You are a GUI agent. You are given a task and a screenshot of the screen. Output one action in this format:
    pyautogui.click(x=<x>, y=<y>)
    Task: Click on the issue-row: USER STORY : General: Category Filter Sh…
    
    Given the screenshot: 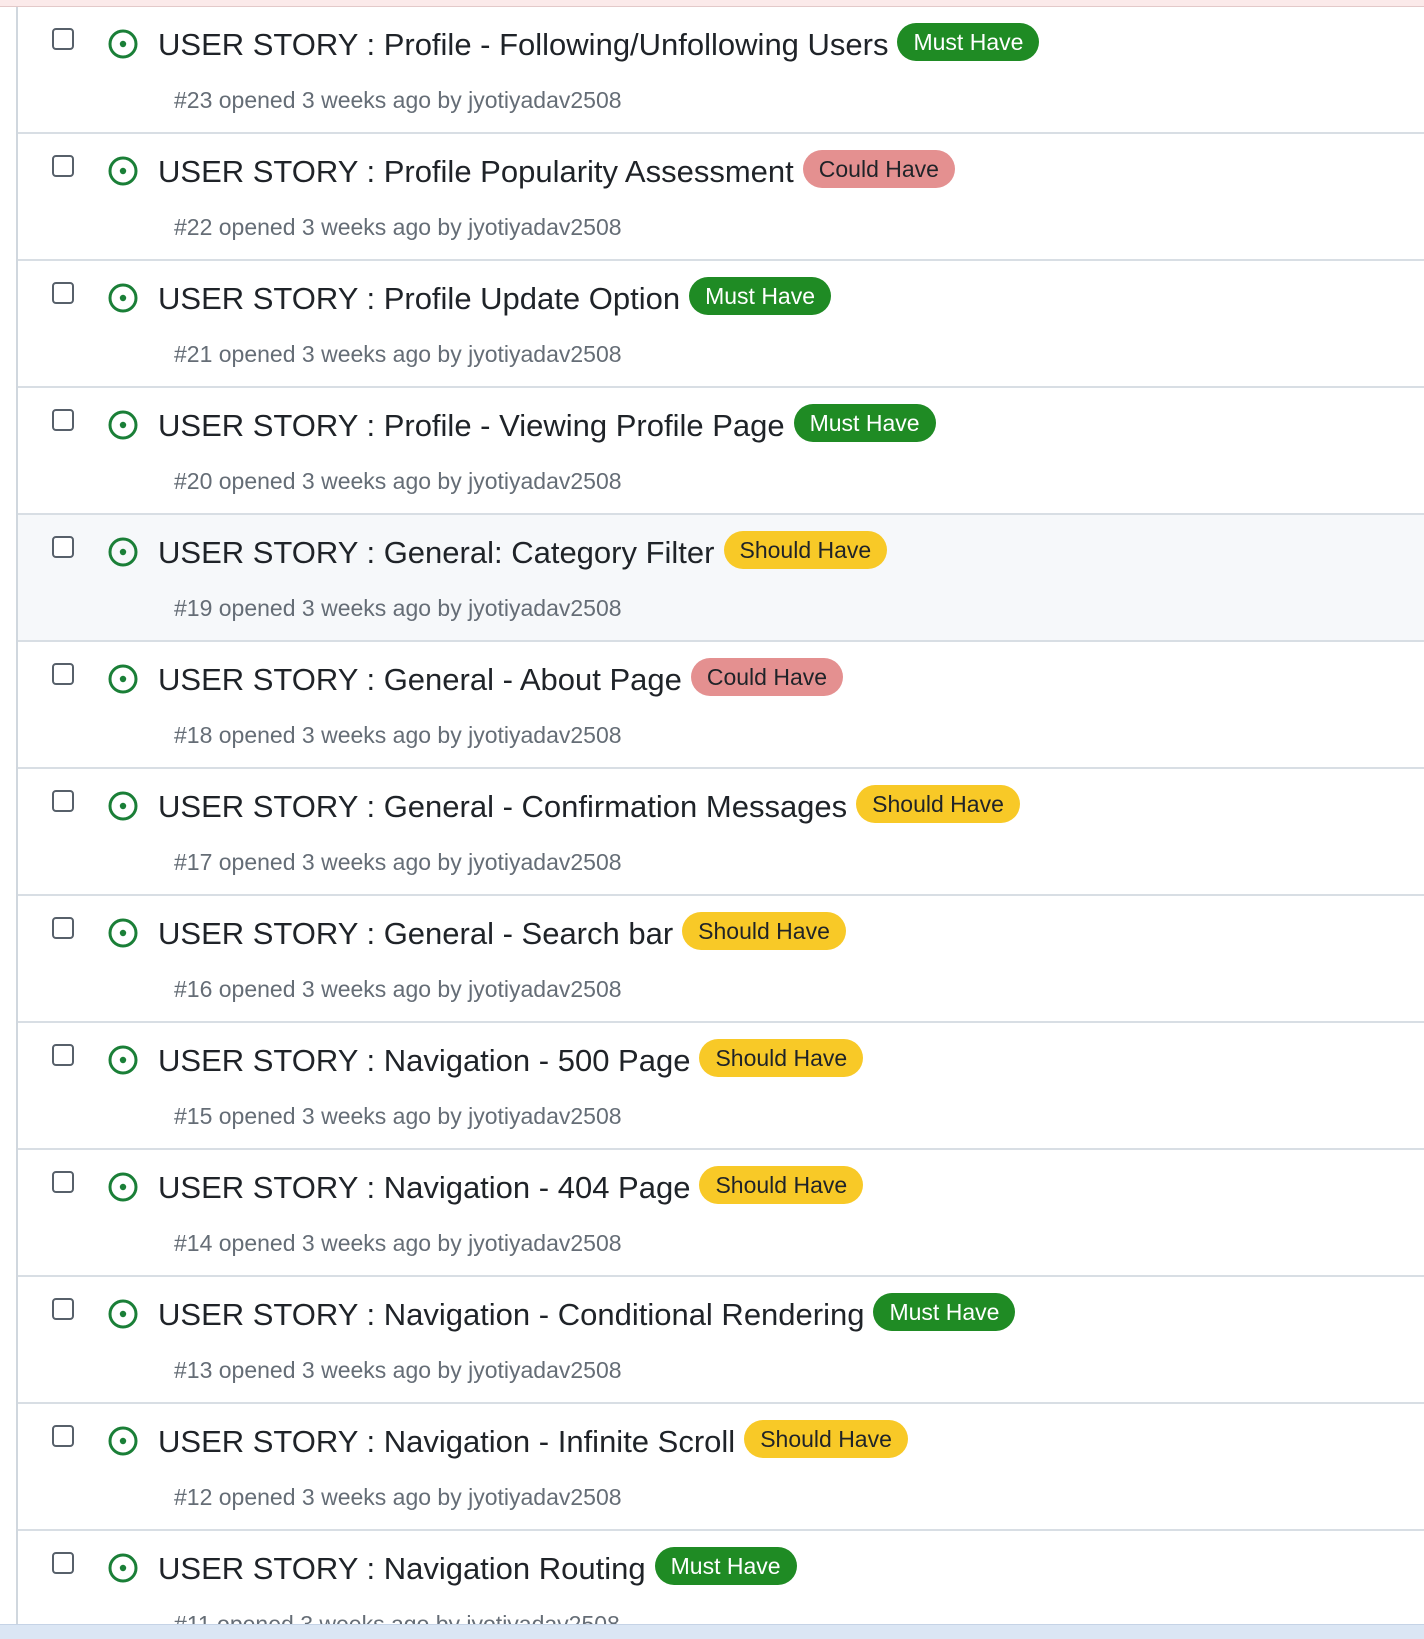 What is the action you would take?
    pyautogui.click(x=721, y=578)
    